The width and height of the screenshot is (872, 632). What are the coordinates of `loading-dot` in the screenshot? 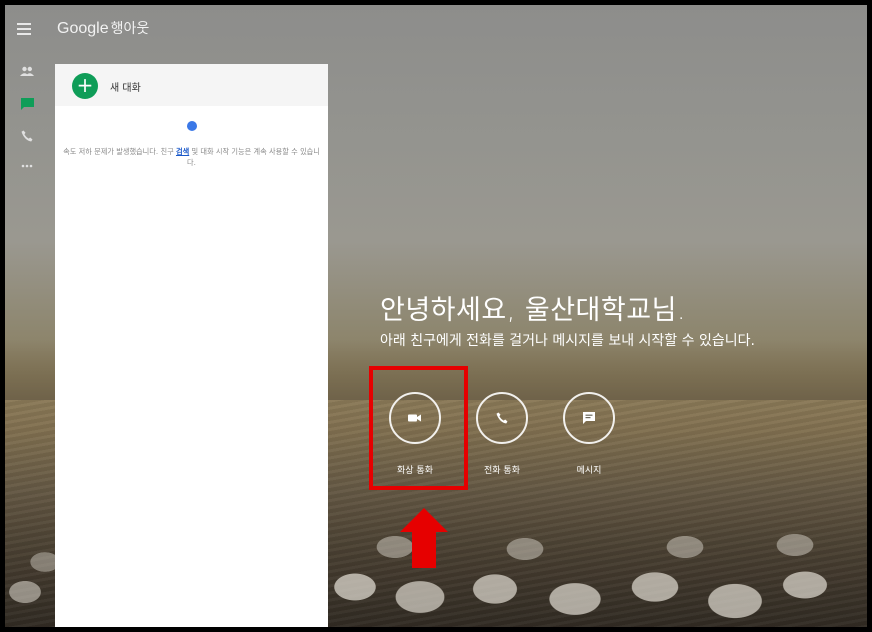 It's located at (192, 126).